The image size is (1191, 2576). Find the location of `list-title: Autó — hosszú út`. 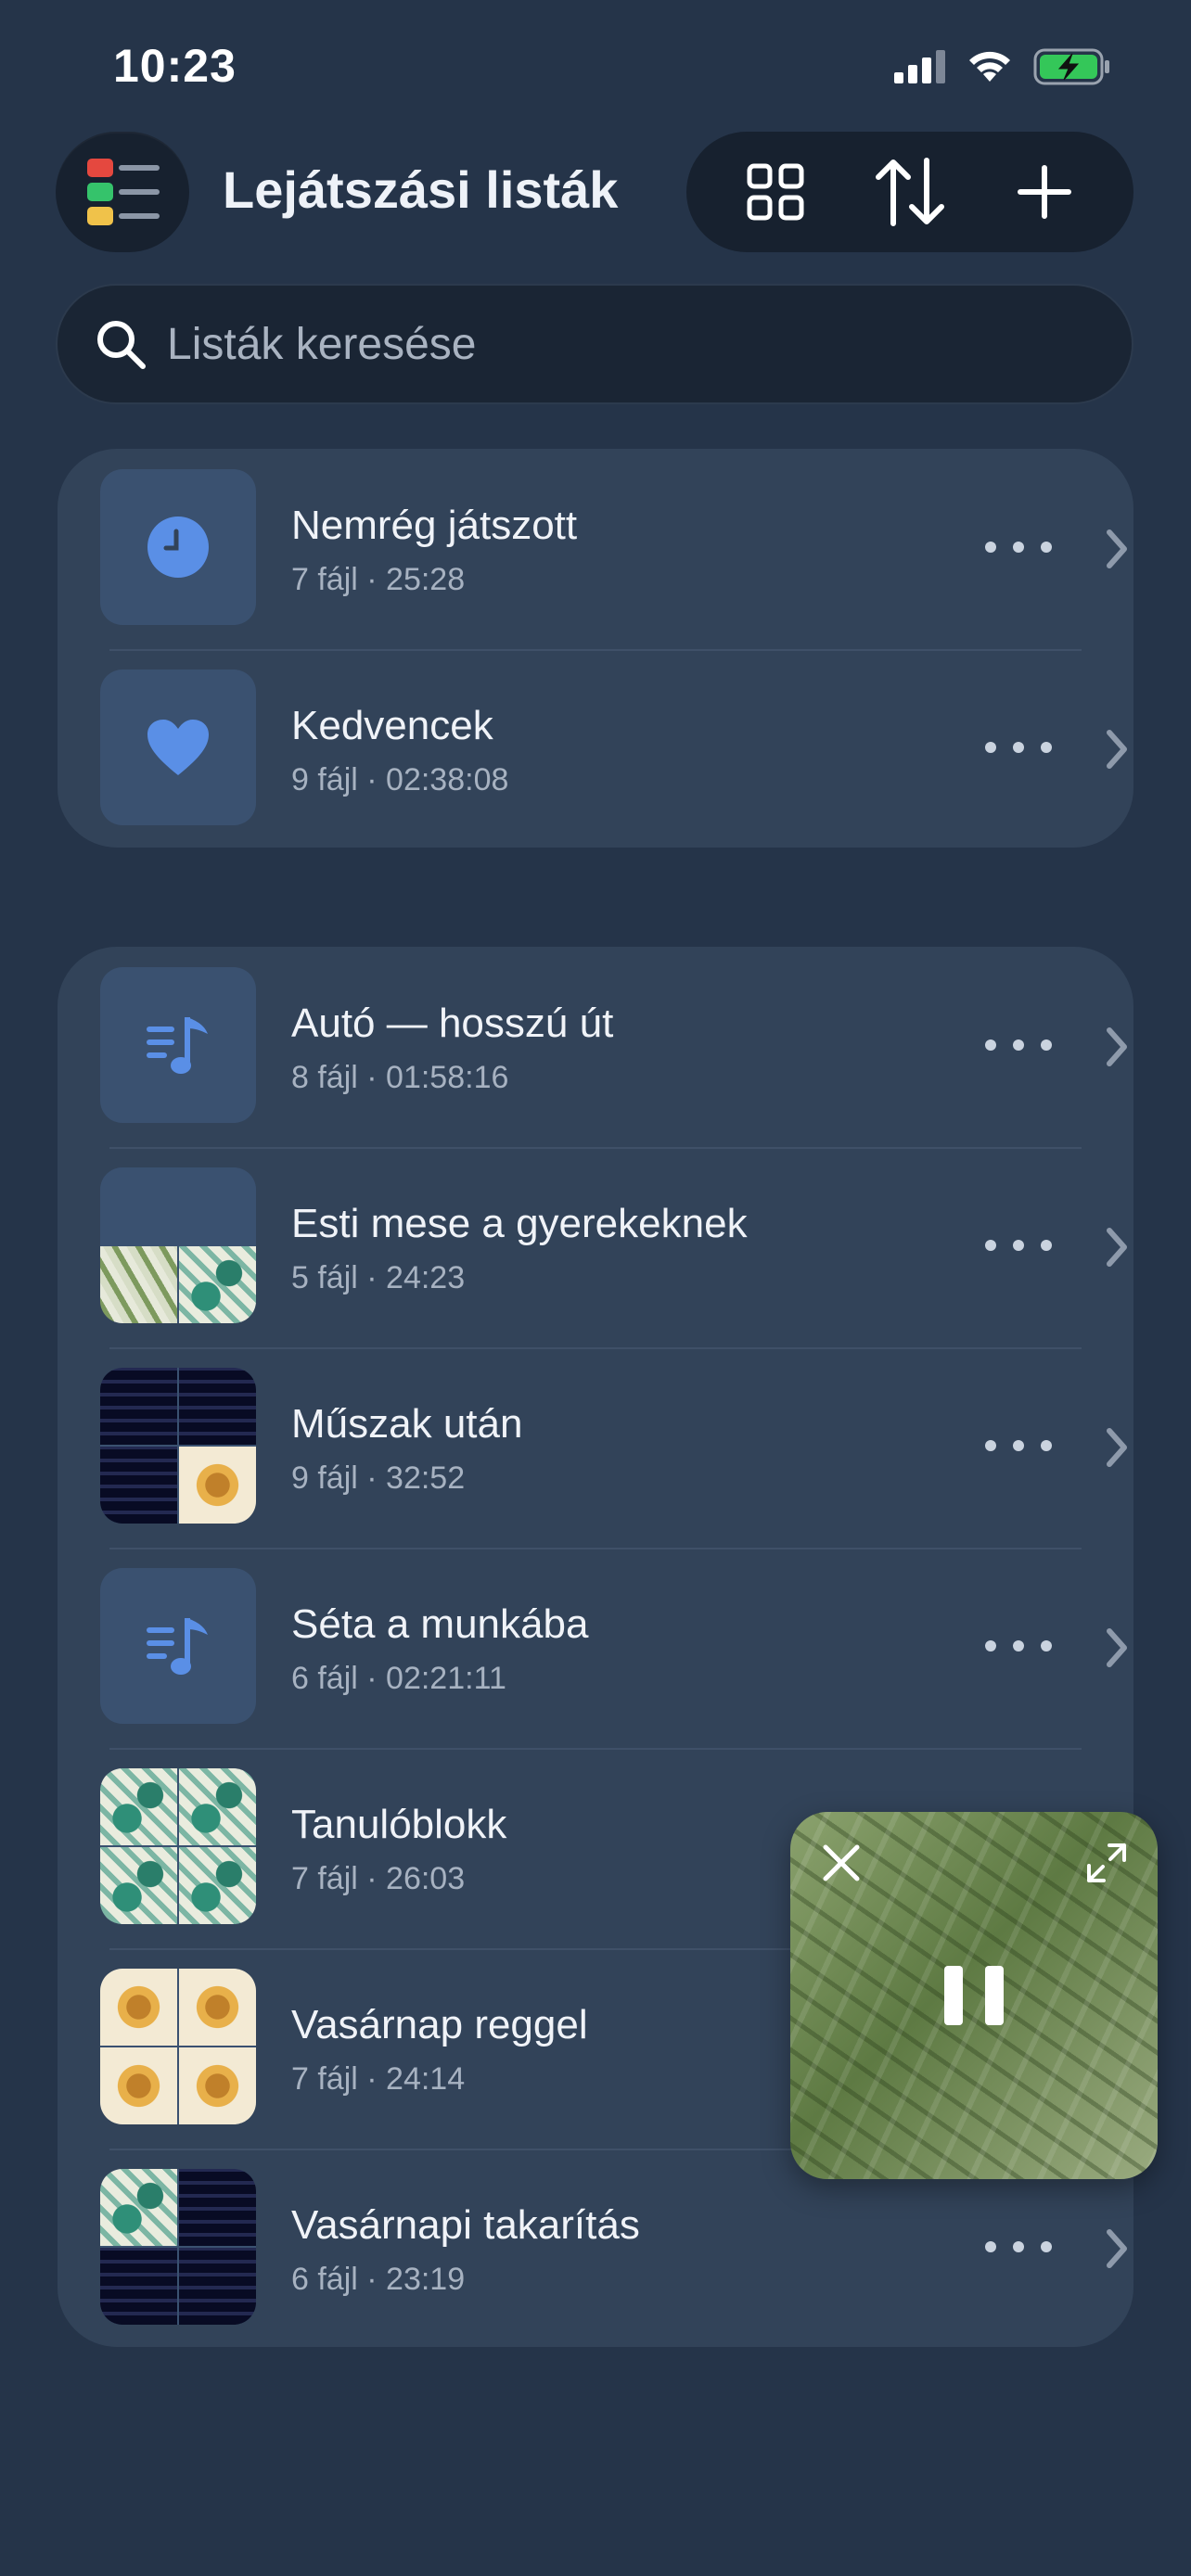

list-title: Autó — hosszú út is located at coordinates (452, 1024).